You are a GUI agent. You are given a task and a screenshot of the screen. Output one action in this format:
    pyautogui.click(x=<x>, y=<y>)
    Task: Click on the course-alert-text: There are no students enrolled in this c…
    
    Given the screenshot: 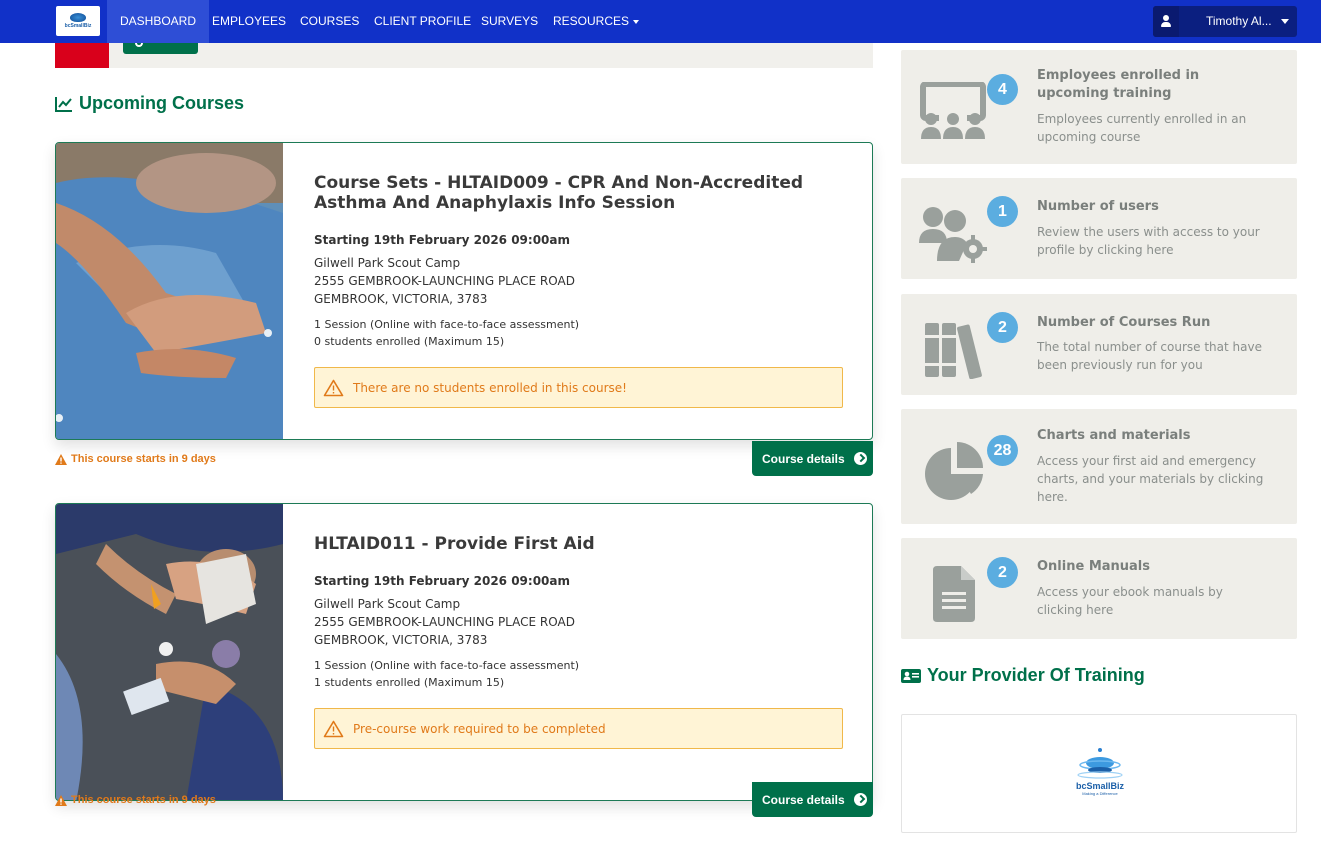 What is the action you would take?
    pyautogui.click(x=490, y=387)
    